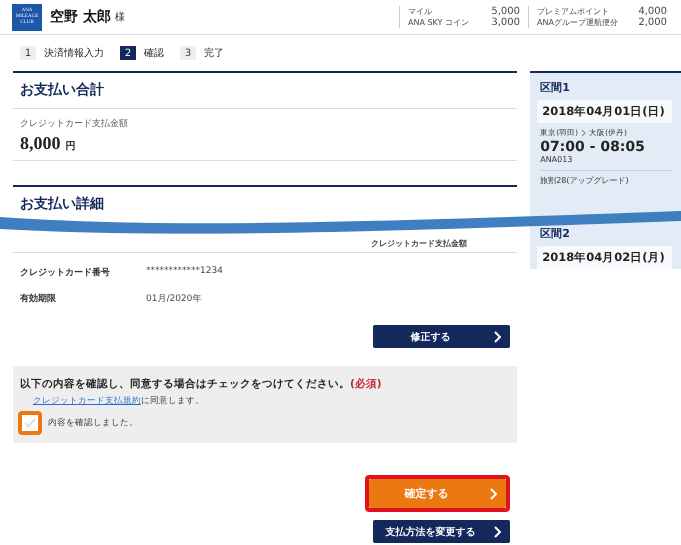  I want to click on flight-time: 07:00 - 08:05, so click(593, 147).